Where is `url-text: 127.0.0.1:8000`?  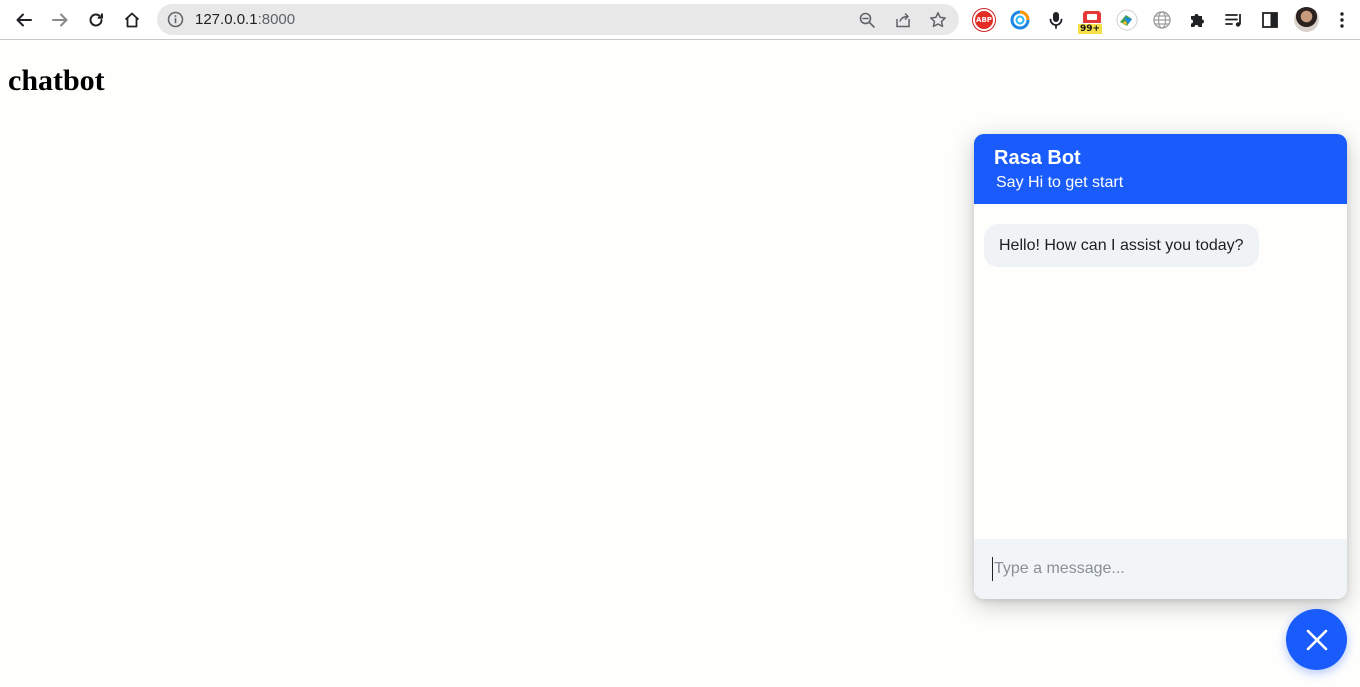 url-text: 127.0.0.1:8000 is located at coordinates (245, 19).